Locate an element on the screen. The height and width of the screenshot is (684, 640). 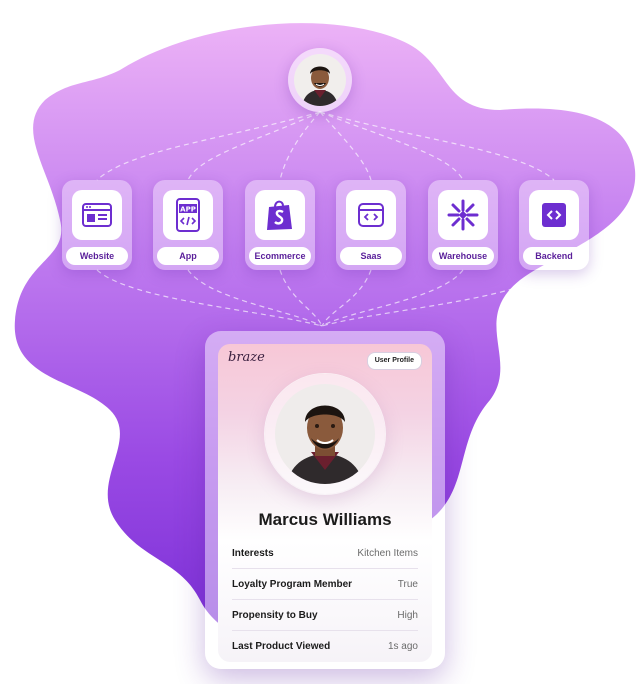
source-label: Ecommerce is located at coordinates (280, 256).